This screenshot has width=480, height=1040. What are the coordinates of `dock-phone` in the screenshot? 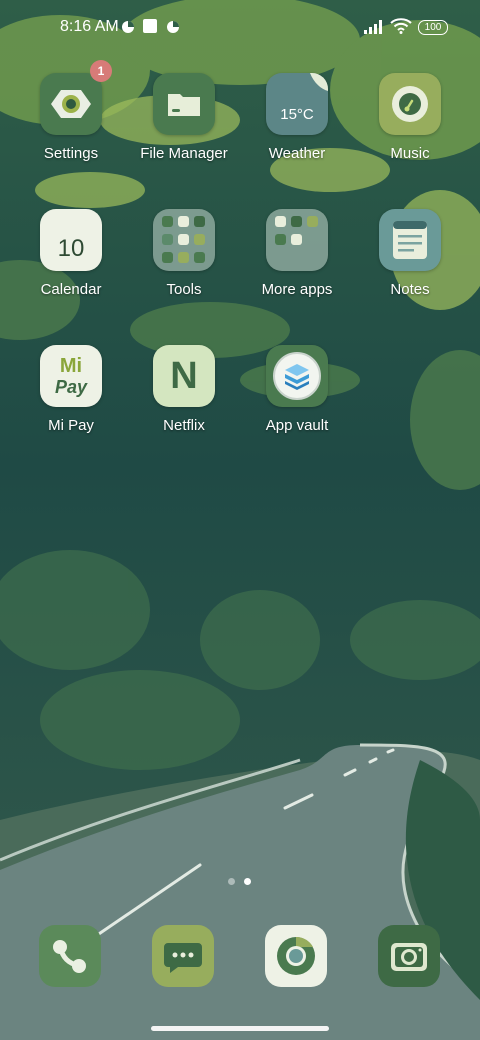 It's located at (70, 956).